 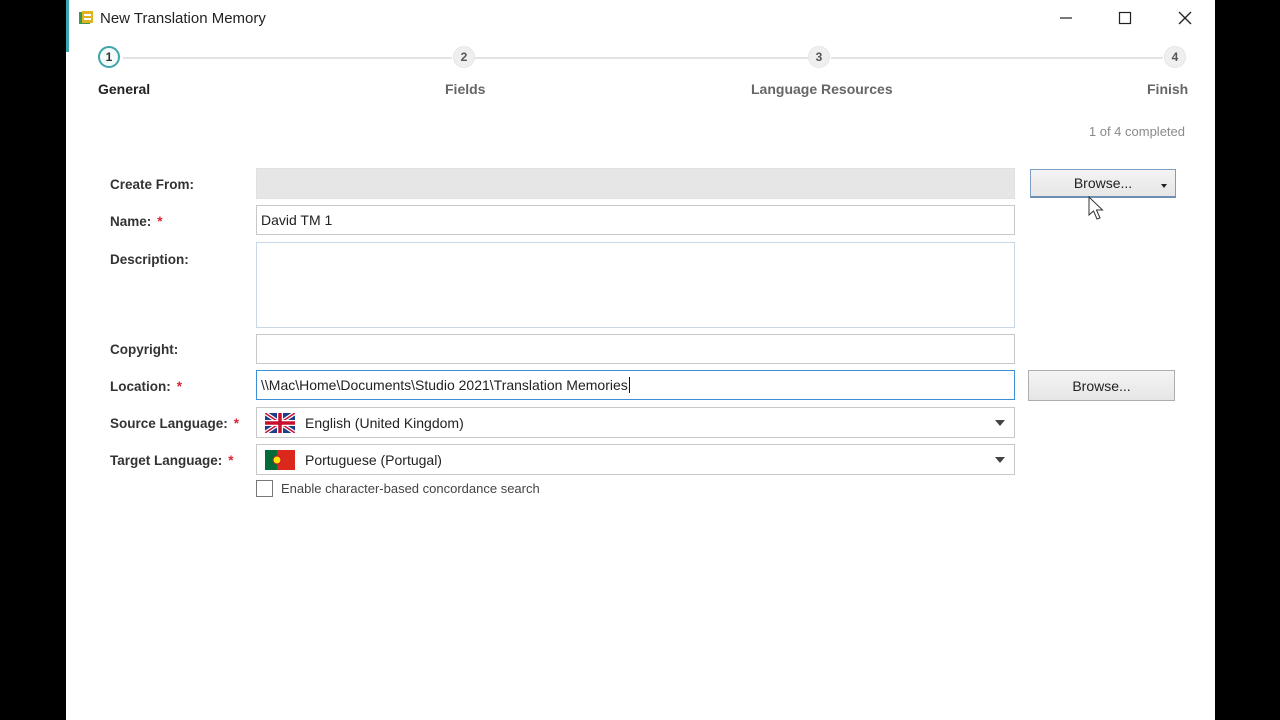 What do you see at coordinates (67, 26) in the screenshot?
I see `window-accent-bar` at bounding box center [67, 26].